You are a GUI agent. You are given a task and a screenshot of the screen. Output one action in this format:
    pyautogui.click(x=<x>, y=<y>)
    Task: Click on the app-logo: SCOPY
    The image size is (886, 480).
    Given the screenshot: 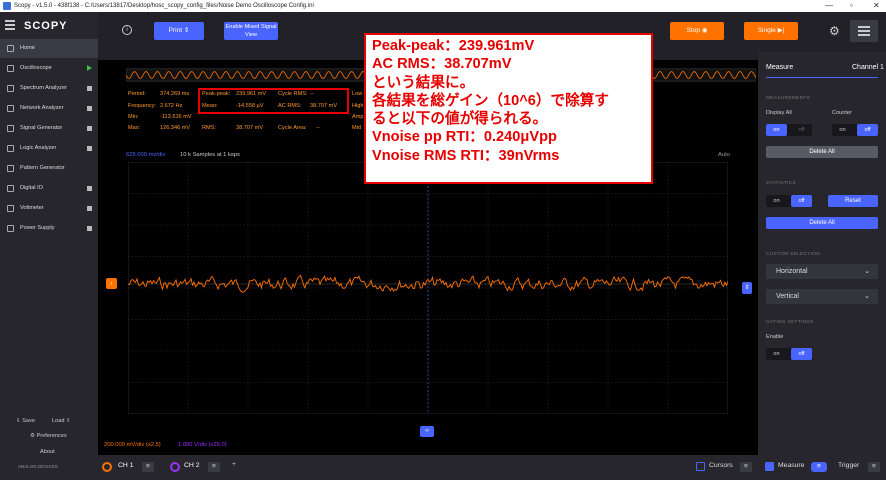 What is the action you would take?
    pyautogui.click(x=46, y=26)
    